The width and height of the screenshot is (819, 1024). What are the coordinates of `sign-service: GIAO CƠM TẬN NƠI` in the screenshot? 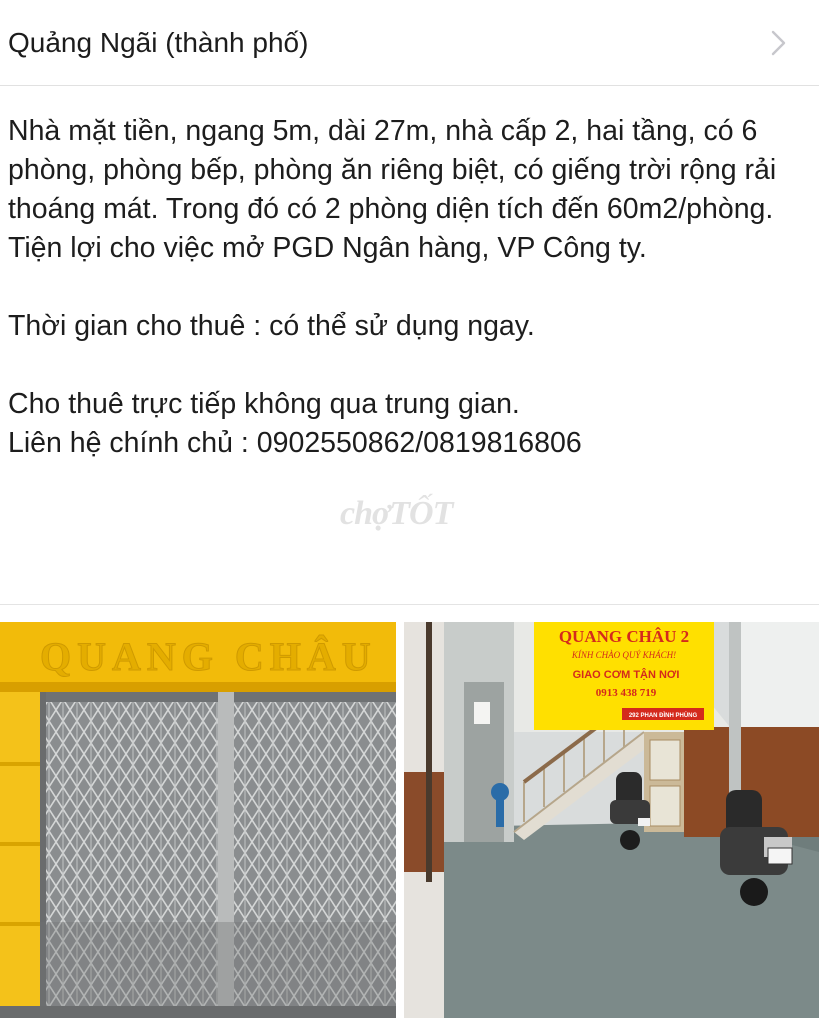 It's located at (626, 674).